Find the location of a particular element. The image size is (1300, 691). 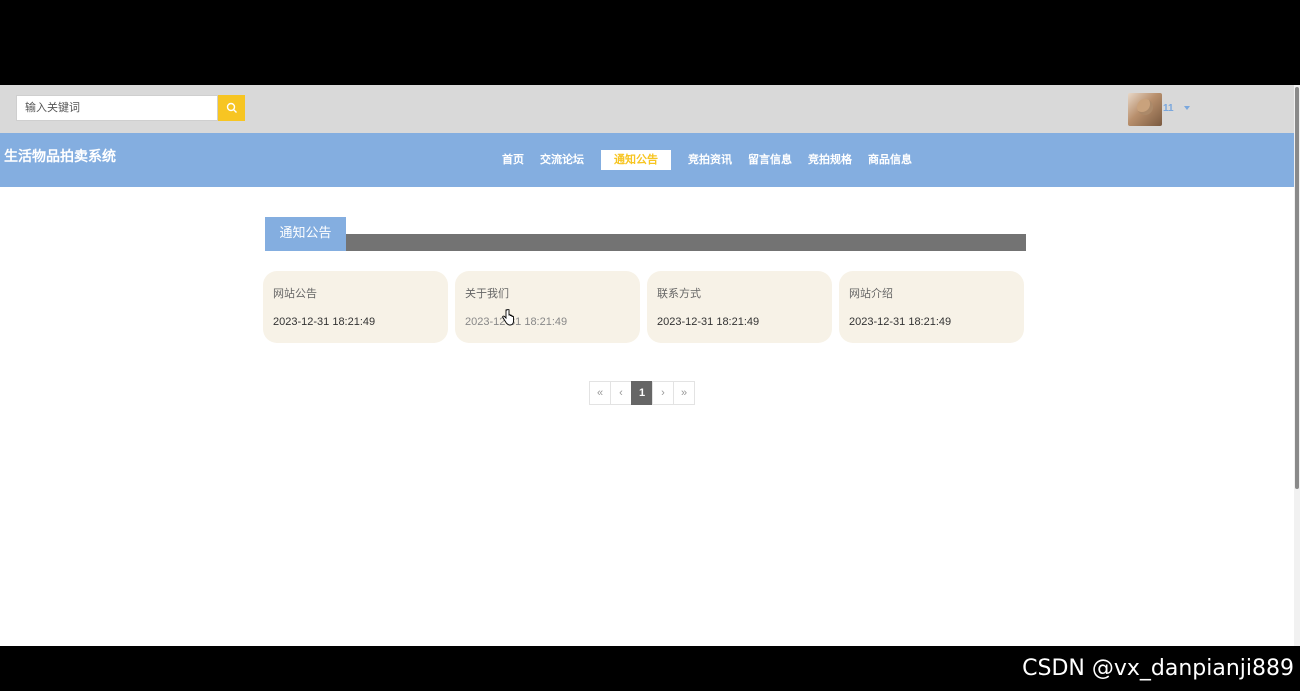

user-name: 11 is located at coordinates (1168, 108).